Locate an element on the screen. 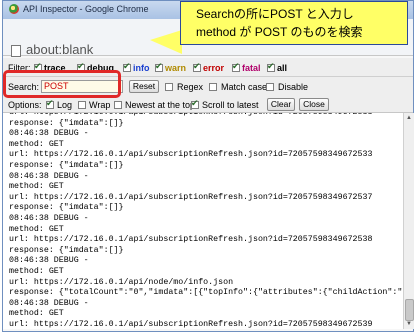  callout-line-1: Searchの所にPOST と入力し is located at coordinates (275, 14).